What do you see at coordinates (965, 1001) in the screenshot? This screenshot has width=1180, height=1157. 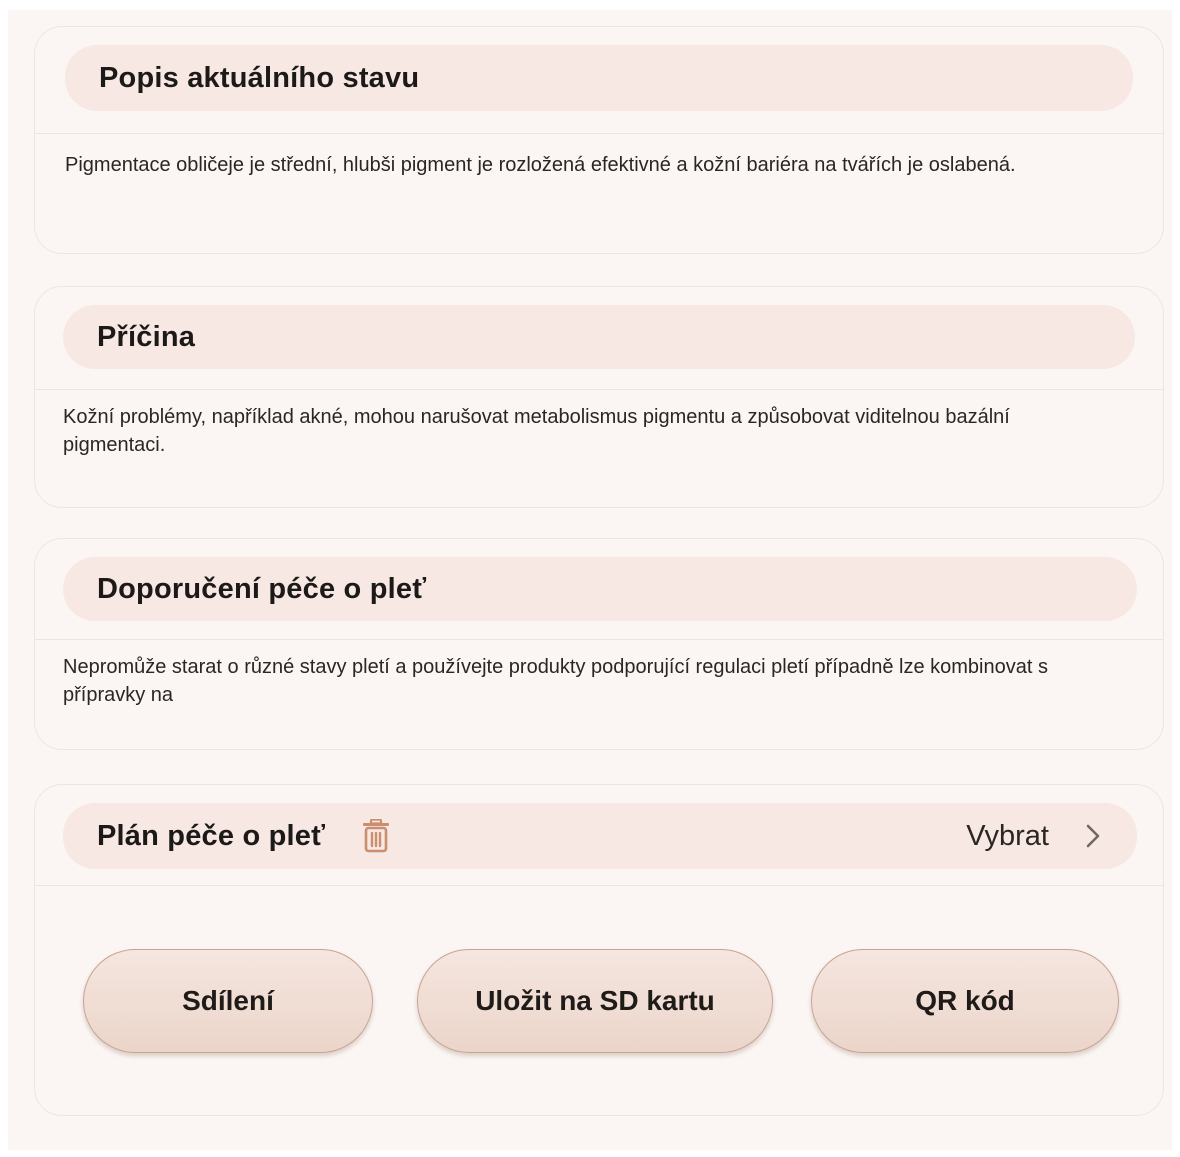 I see `qr-code-button: QR kód` at bounding box center [965, 1001].